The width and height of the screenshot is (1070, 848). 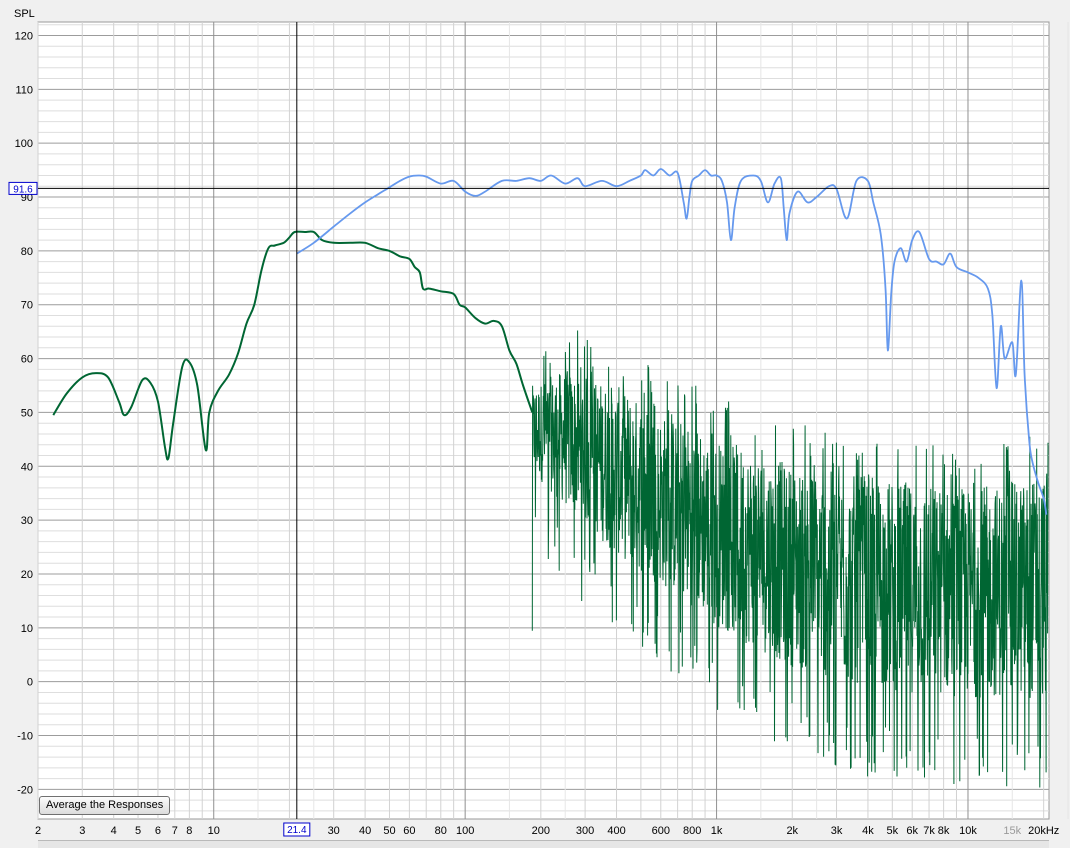 I want to click on x-tick-label: 800, so click(x=692, y=831).